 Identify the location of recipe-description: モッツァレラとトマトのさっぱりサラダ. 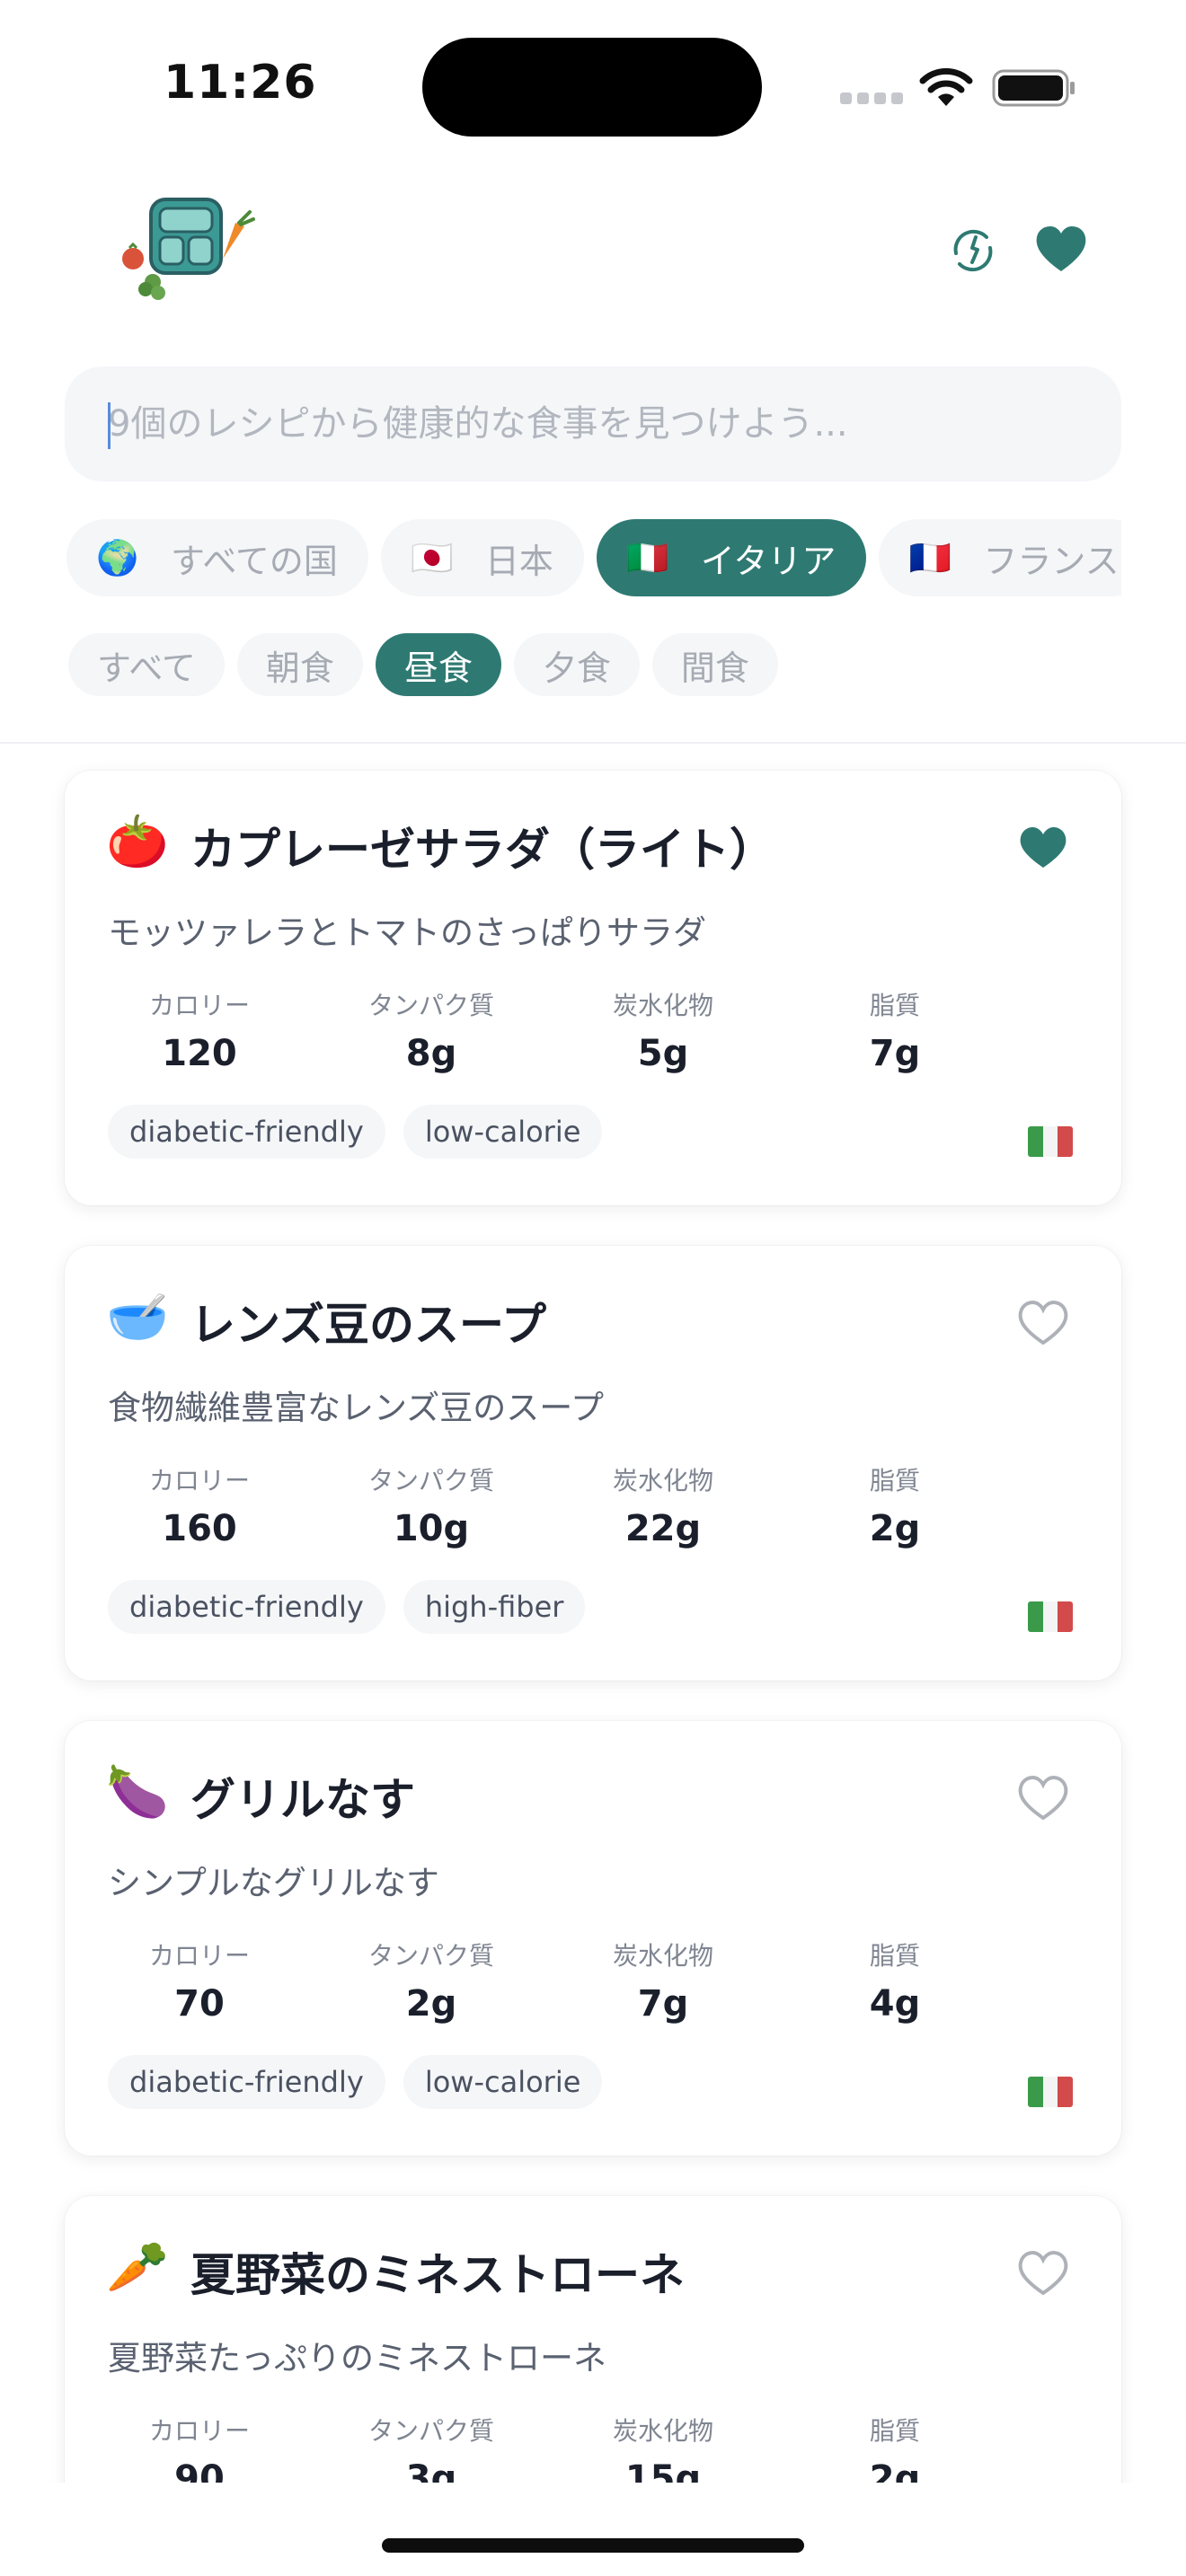
(407, 933).